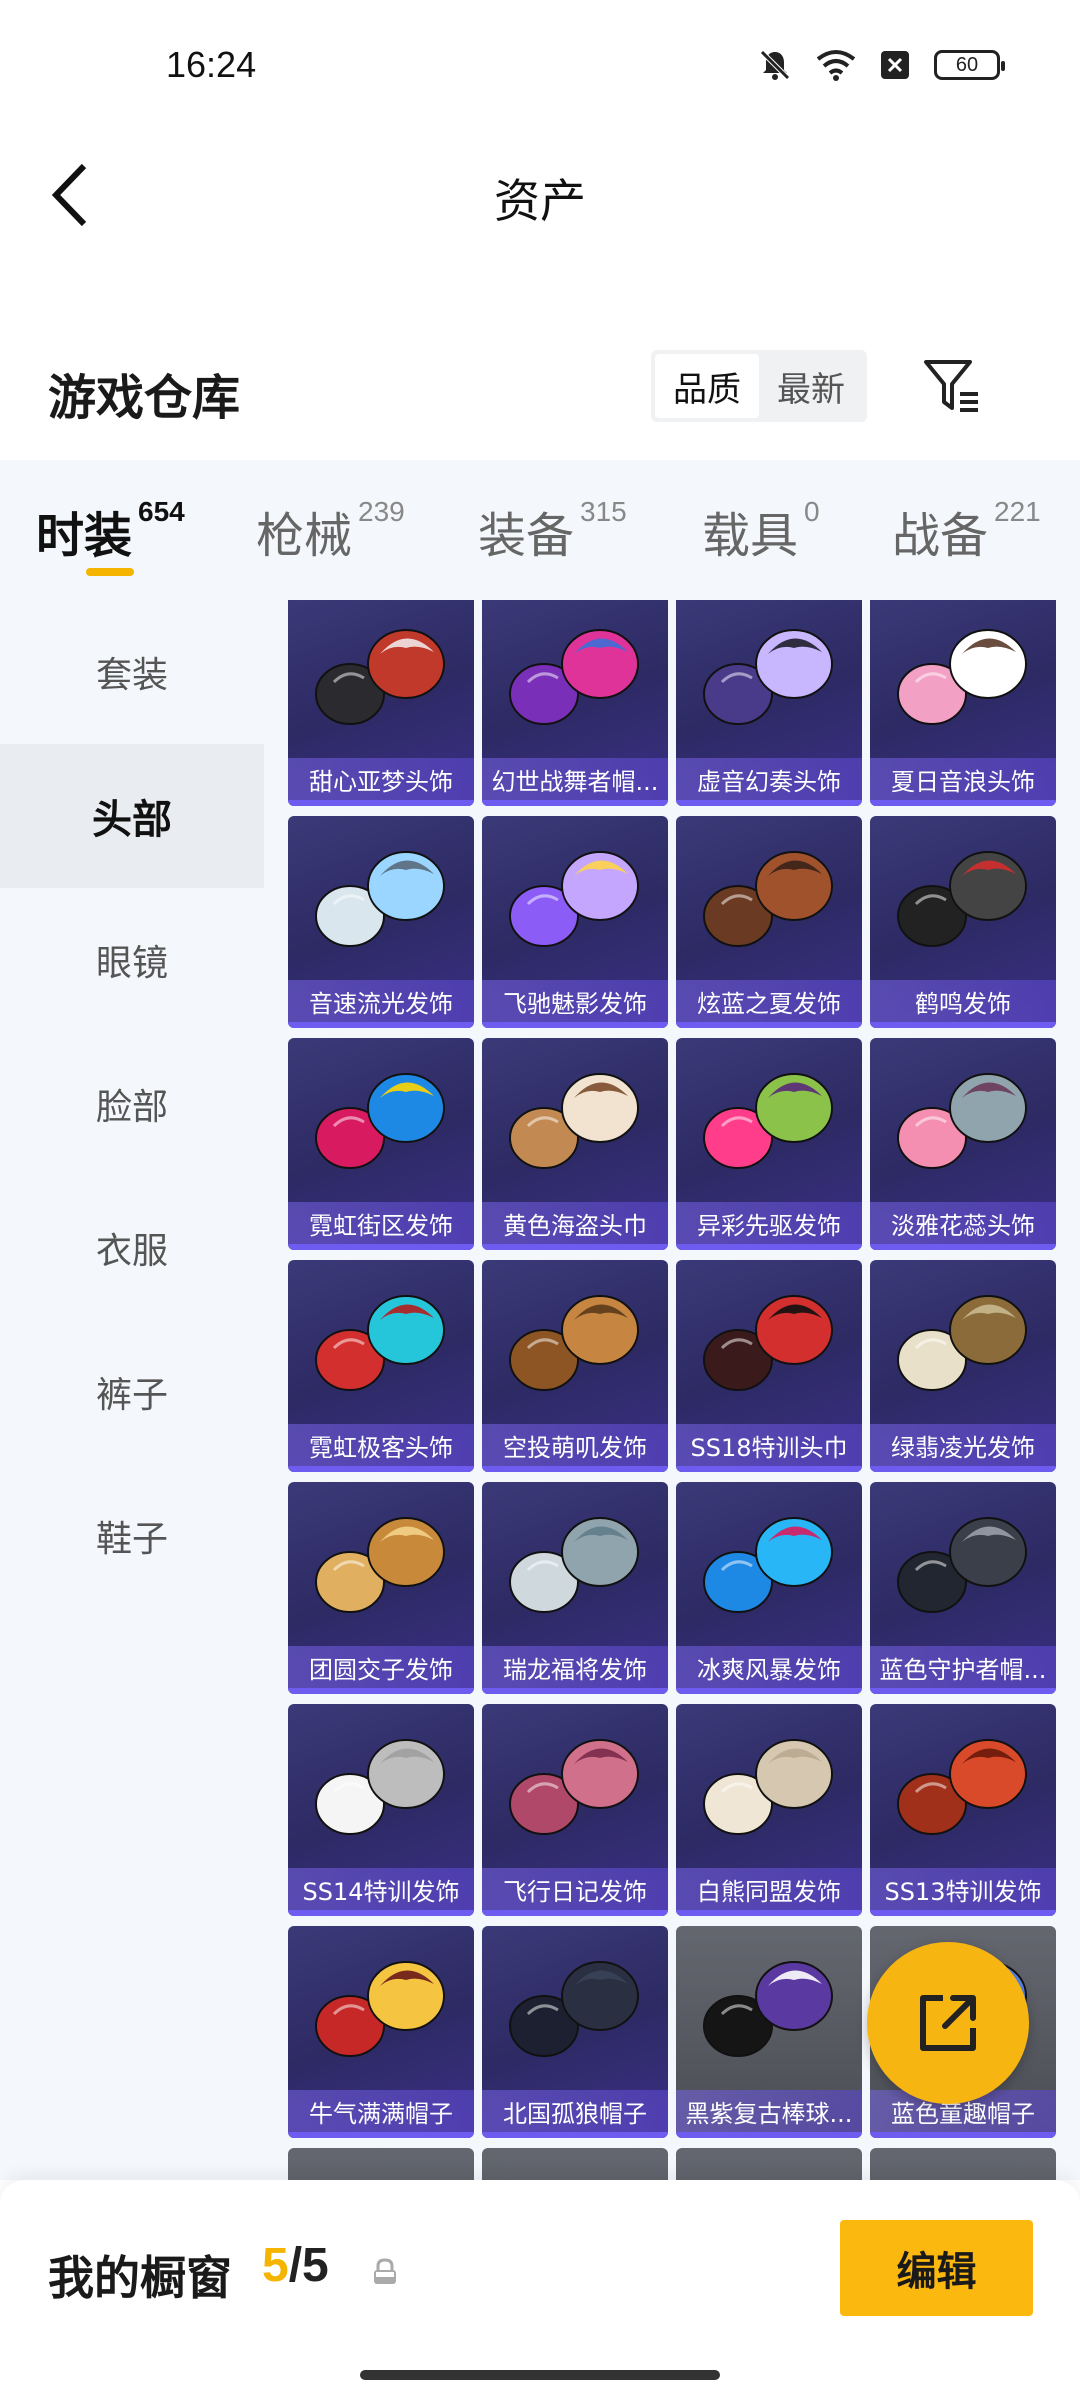 Image resolution: width=1080 pixels, height=2400 pixels. Describe the element at coordinates (575, 1889) in the screenshot. I see `item-name: 飞行日记发饰` at that location.